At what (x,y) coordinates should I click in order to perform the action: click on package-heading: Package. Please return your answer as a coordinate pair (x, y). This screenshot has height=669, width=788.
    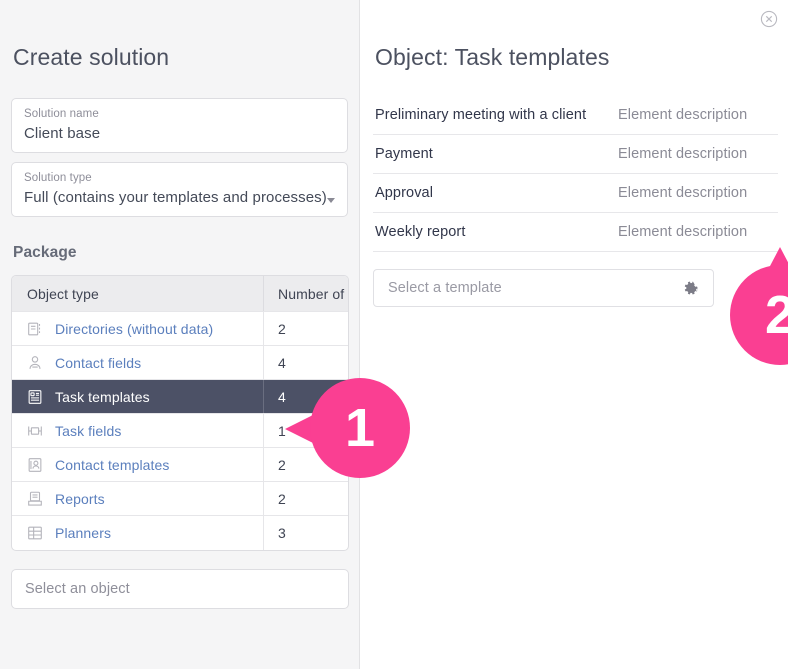
    Looking at the image, I should click on (45, 252).